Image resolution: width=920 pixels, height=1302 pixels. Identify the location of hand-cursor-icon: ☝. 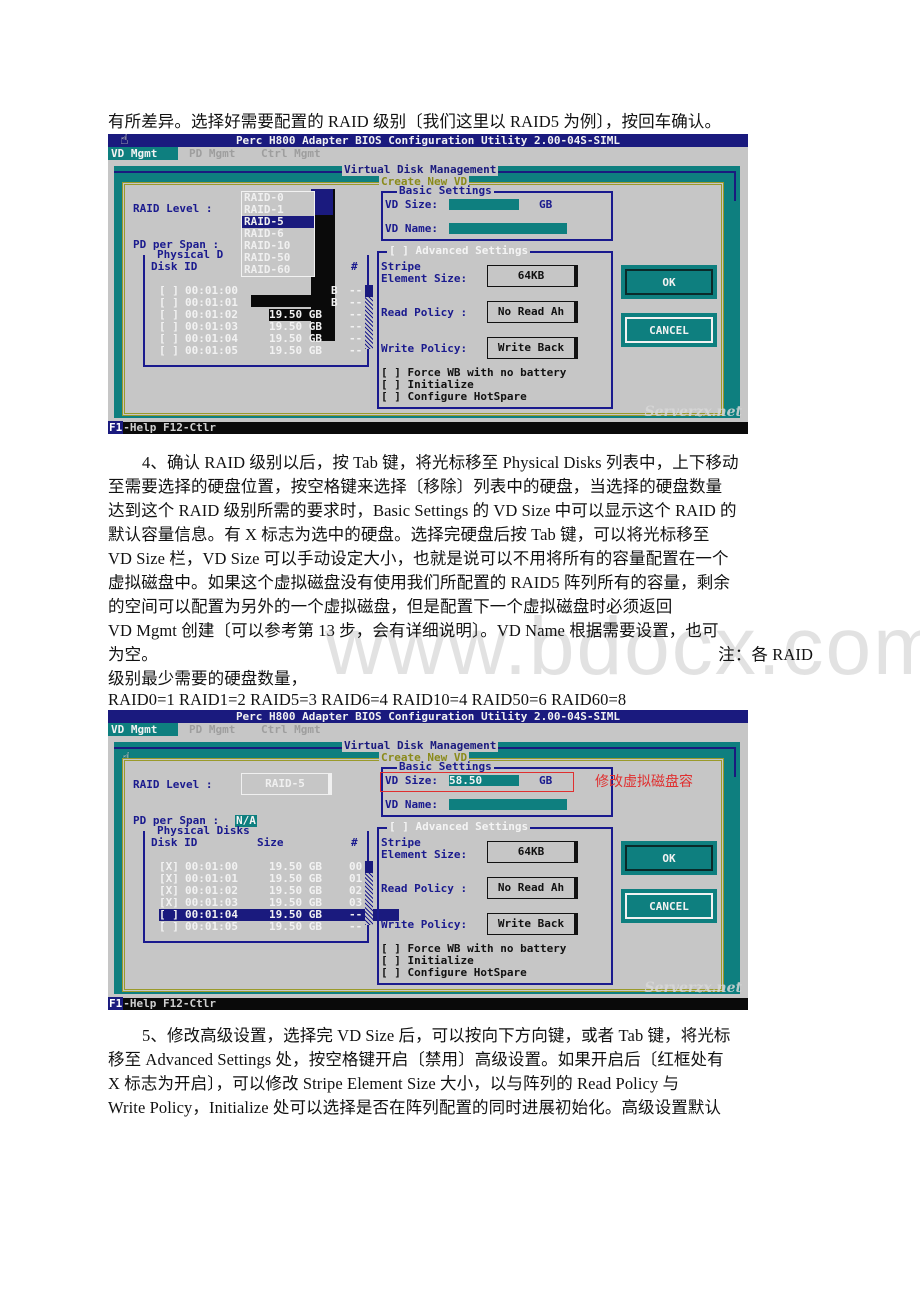
(124, 141).